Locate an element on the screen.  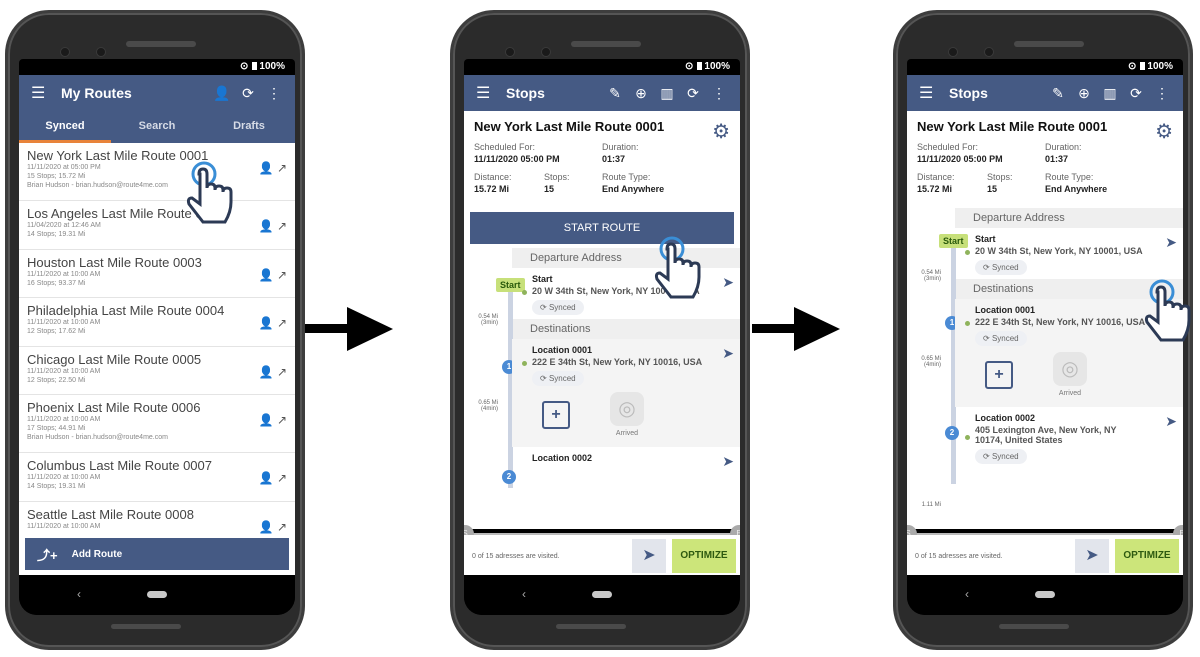
route-driver: Brian Hudson - brian.hudson@route4me.com is located at coordinates (97, 437).